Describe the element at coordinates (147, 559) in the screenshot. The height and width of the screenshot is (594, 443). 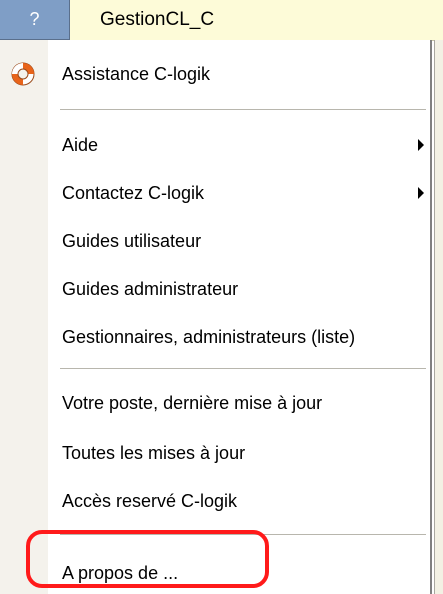
I see `red-highlight-annotation` at that location.